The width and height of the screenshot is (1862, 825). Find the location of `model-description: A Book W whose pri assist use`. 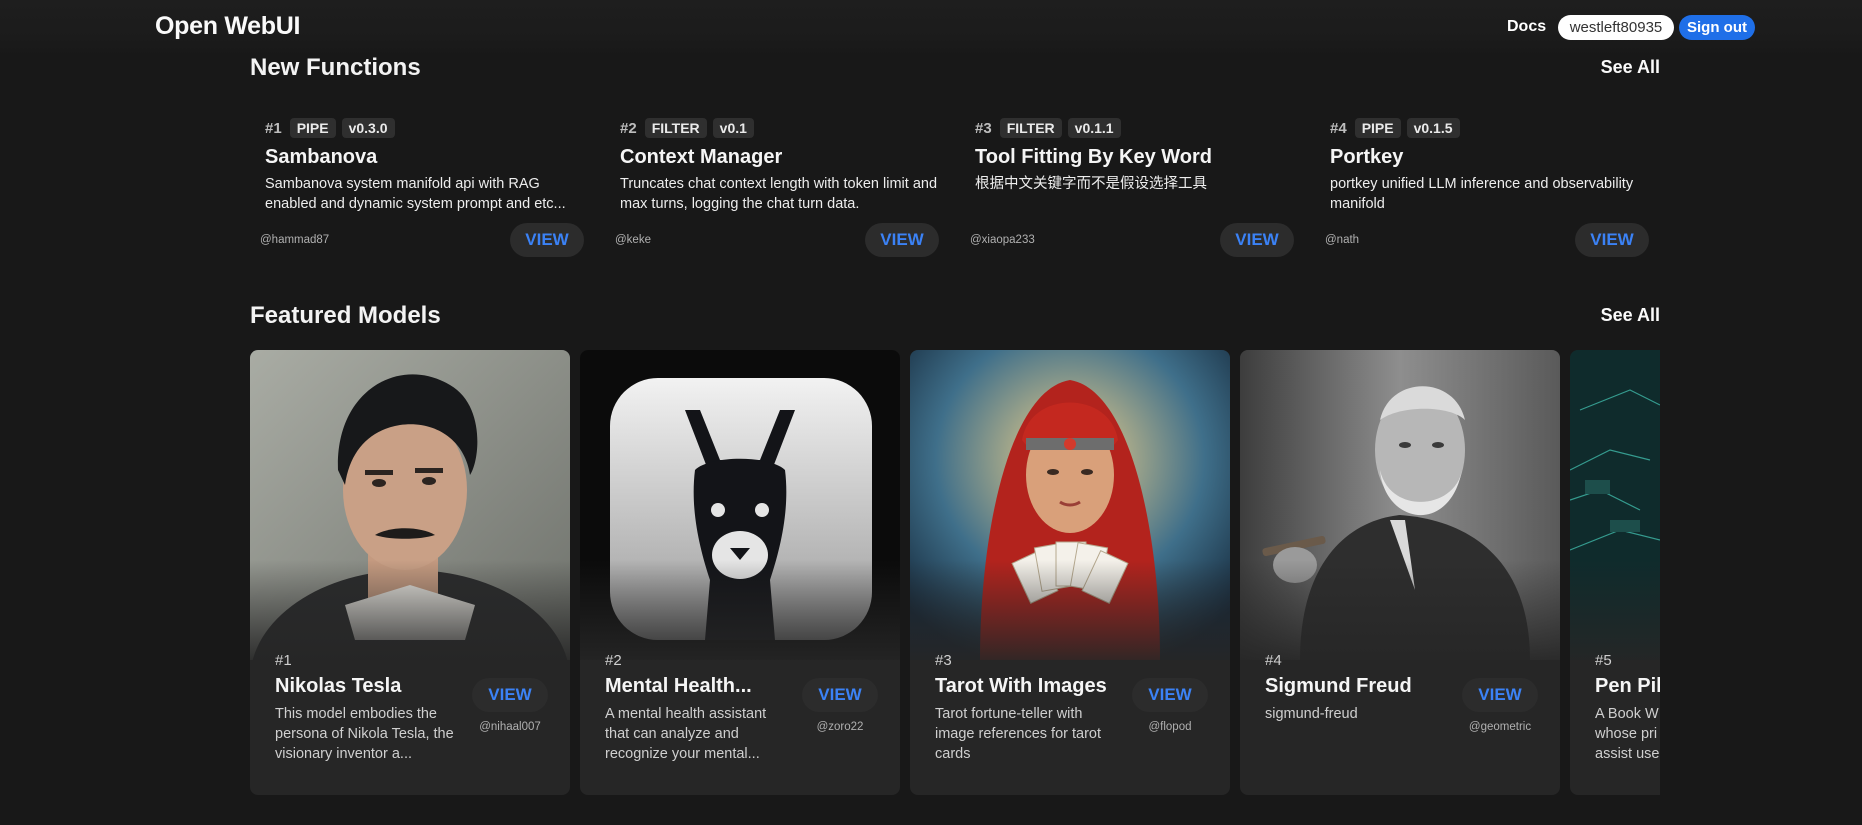

model-description: A Book W whose pri assist use is located at coordinates (1627, 734).